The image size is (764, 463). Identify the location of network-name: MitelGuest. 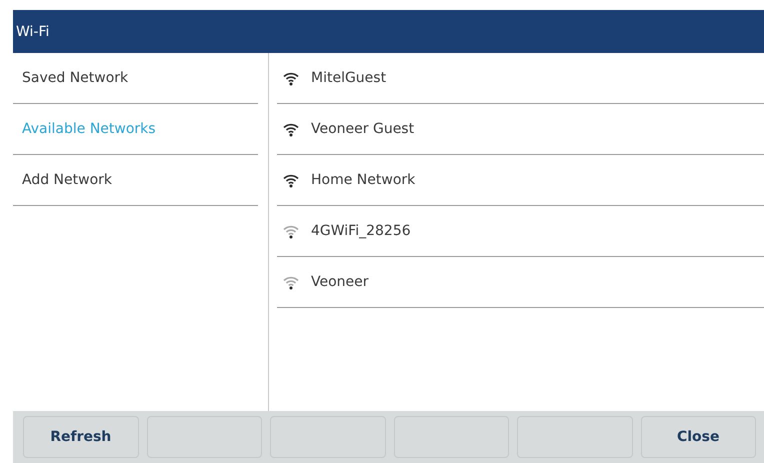
(348, 78).